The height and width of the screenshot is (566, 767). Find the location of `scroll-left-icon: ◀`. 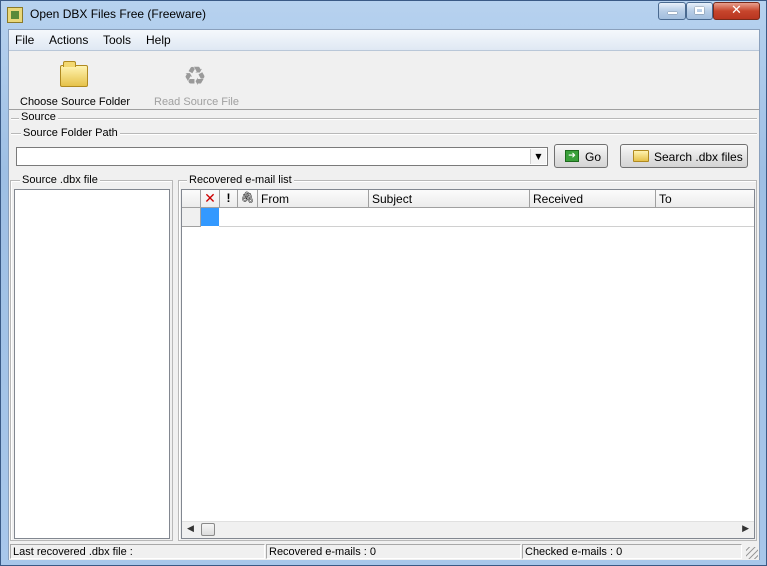

scroll-left-icon: ◀ is located at coordinates (190, 529).